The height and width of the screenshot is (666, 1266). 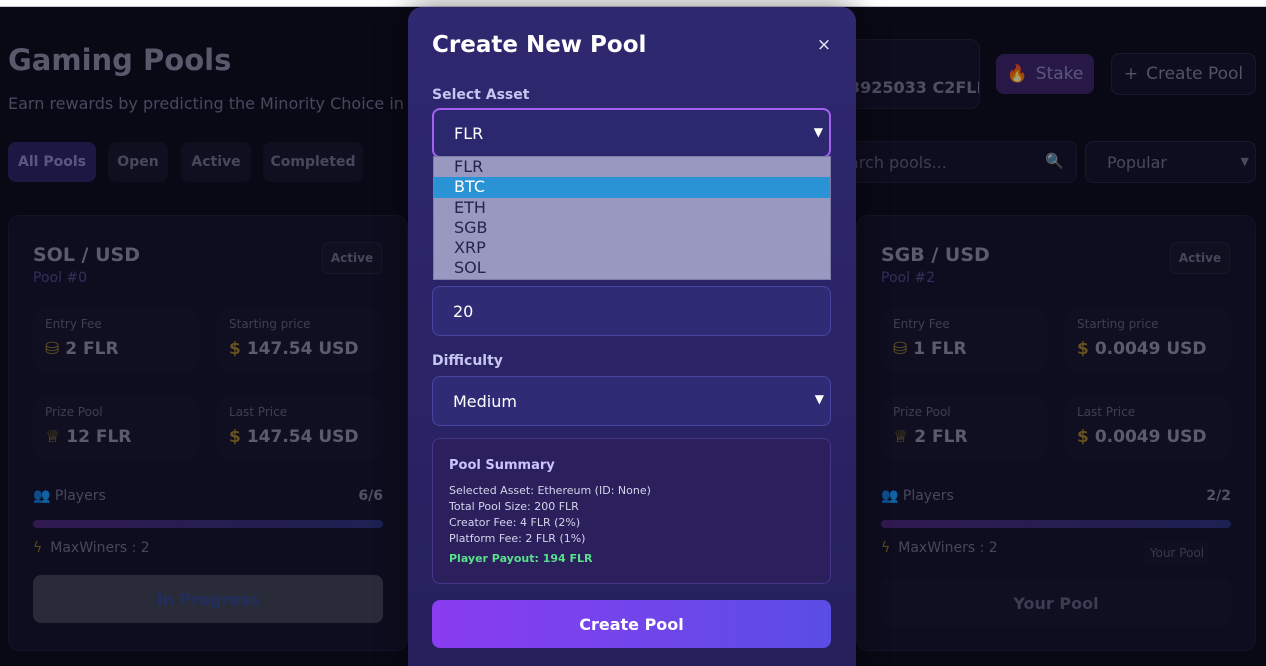 What do you see at coordinates (633, 3) in the screenshot?
I see `browser-top-strip` at bounding box center [633, 3].